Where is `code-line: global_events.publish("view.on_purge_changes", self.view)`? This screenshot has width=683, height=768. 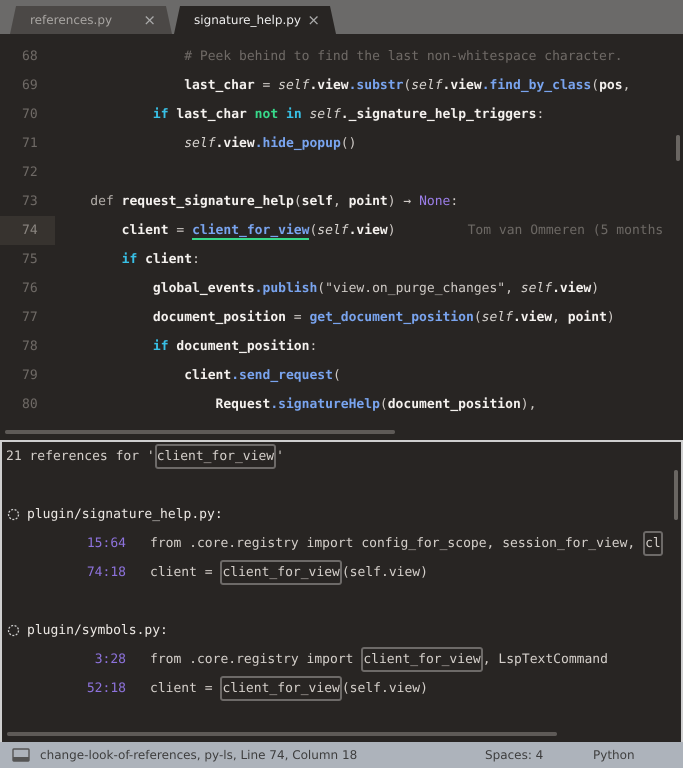
code-line: global_events.publish("view.on_purge_changes", self.view) is located at coordinates (376, 288).